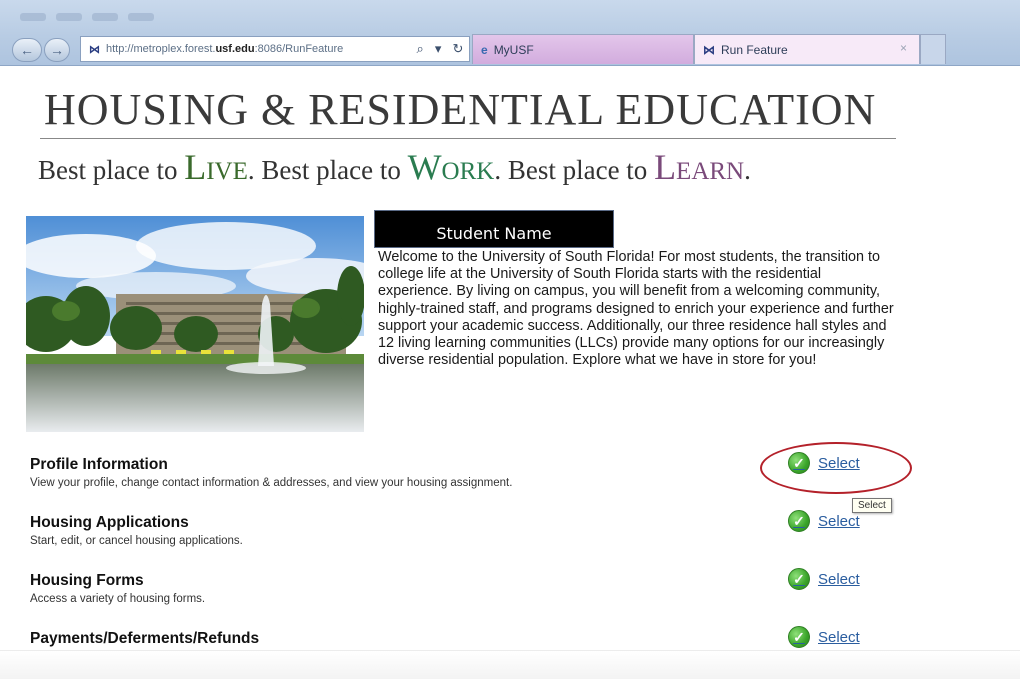 The height and width of the screenshot is (679, 1020). Describe the element at coordinates (836, 468) in the screenshot. I see `highlight-circle` at that location.